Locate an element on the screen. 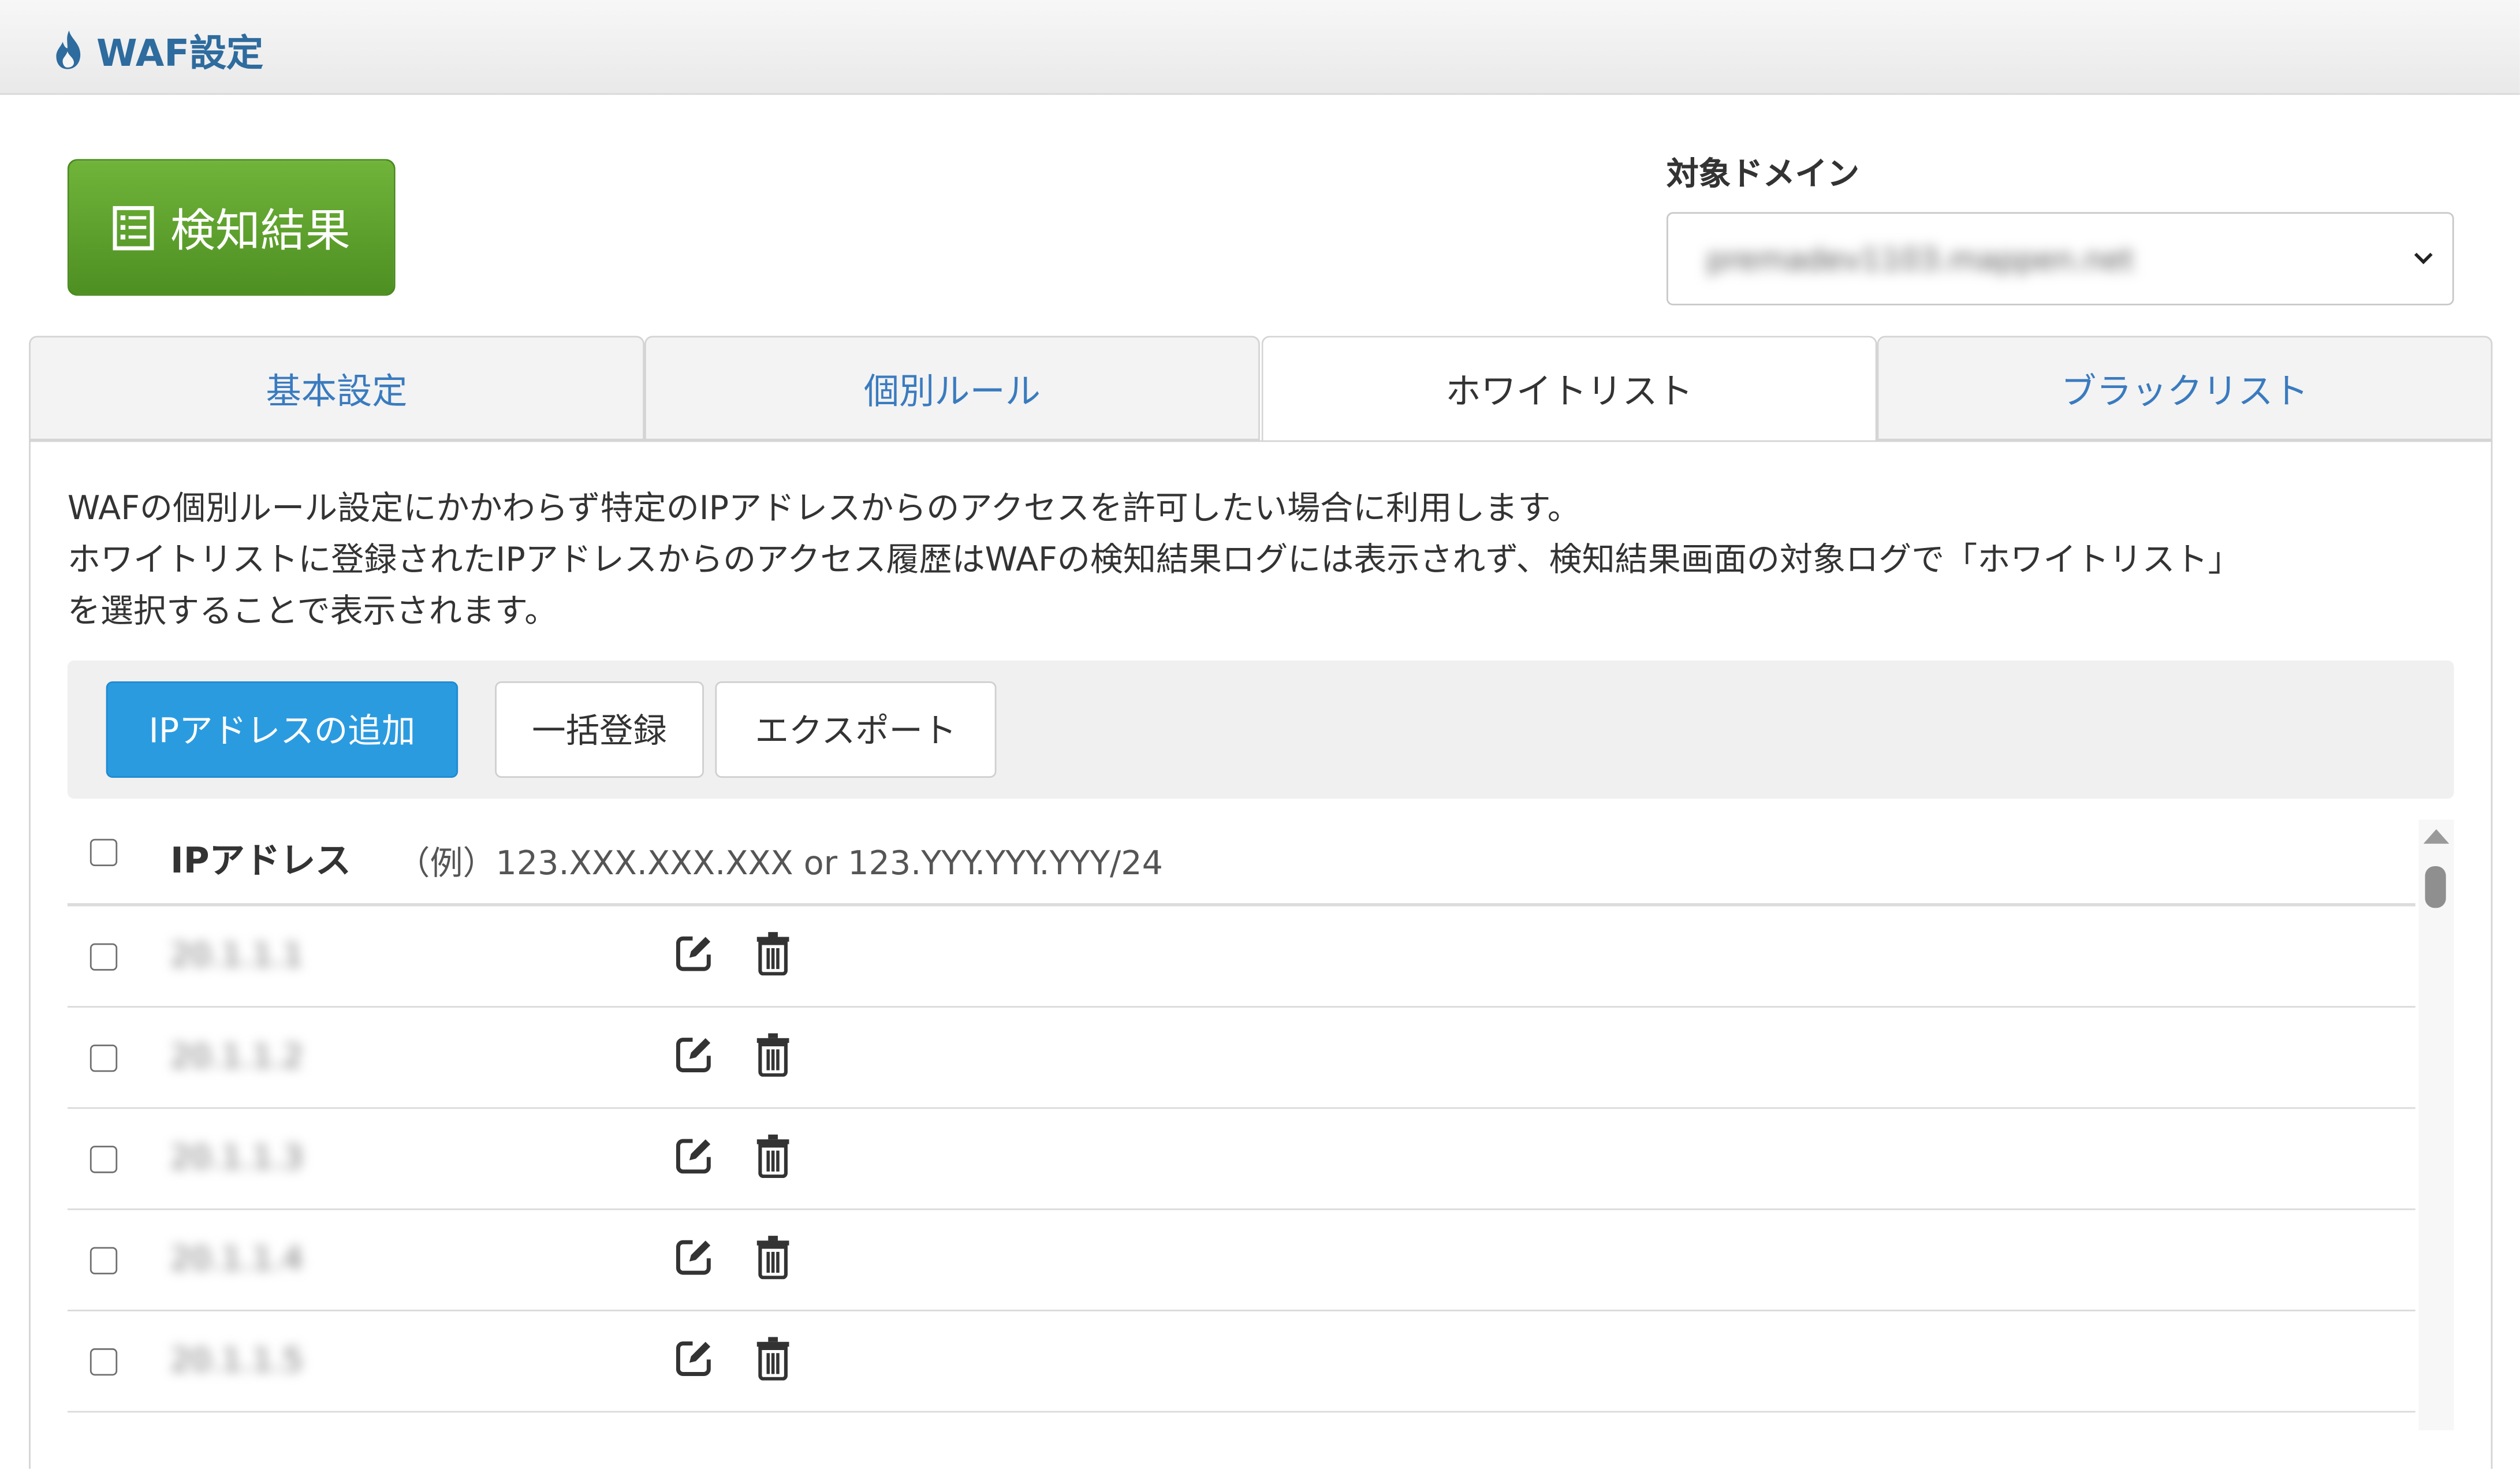 The image size is (2520, 1469). ip-format-hint: （例）123.XXX.XXX.XXX or 123.YYY.YYY.YYY/24 is located at coordinates (780, 863).